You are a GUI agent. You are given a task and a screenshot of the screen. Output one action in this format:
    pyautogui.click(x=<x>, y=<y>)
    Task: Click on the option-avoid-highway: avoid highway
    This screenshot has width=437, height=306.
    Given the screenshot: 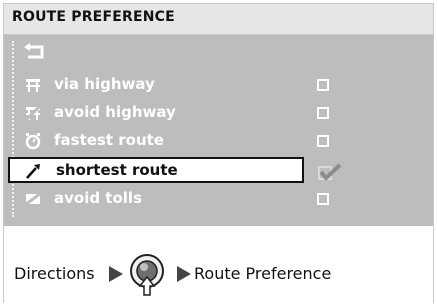 What is the action you would take?
    pyautogui.click(x=156, y=113)
    